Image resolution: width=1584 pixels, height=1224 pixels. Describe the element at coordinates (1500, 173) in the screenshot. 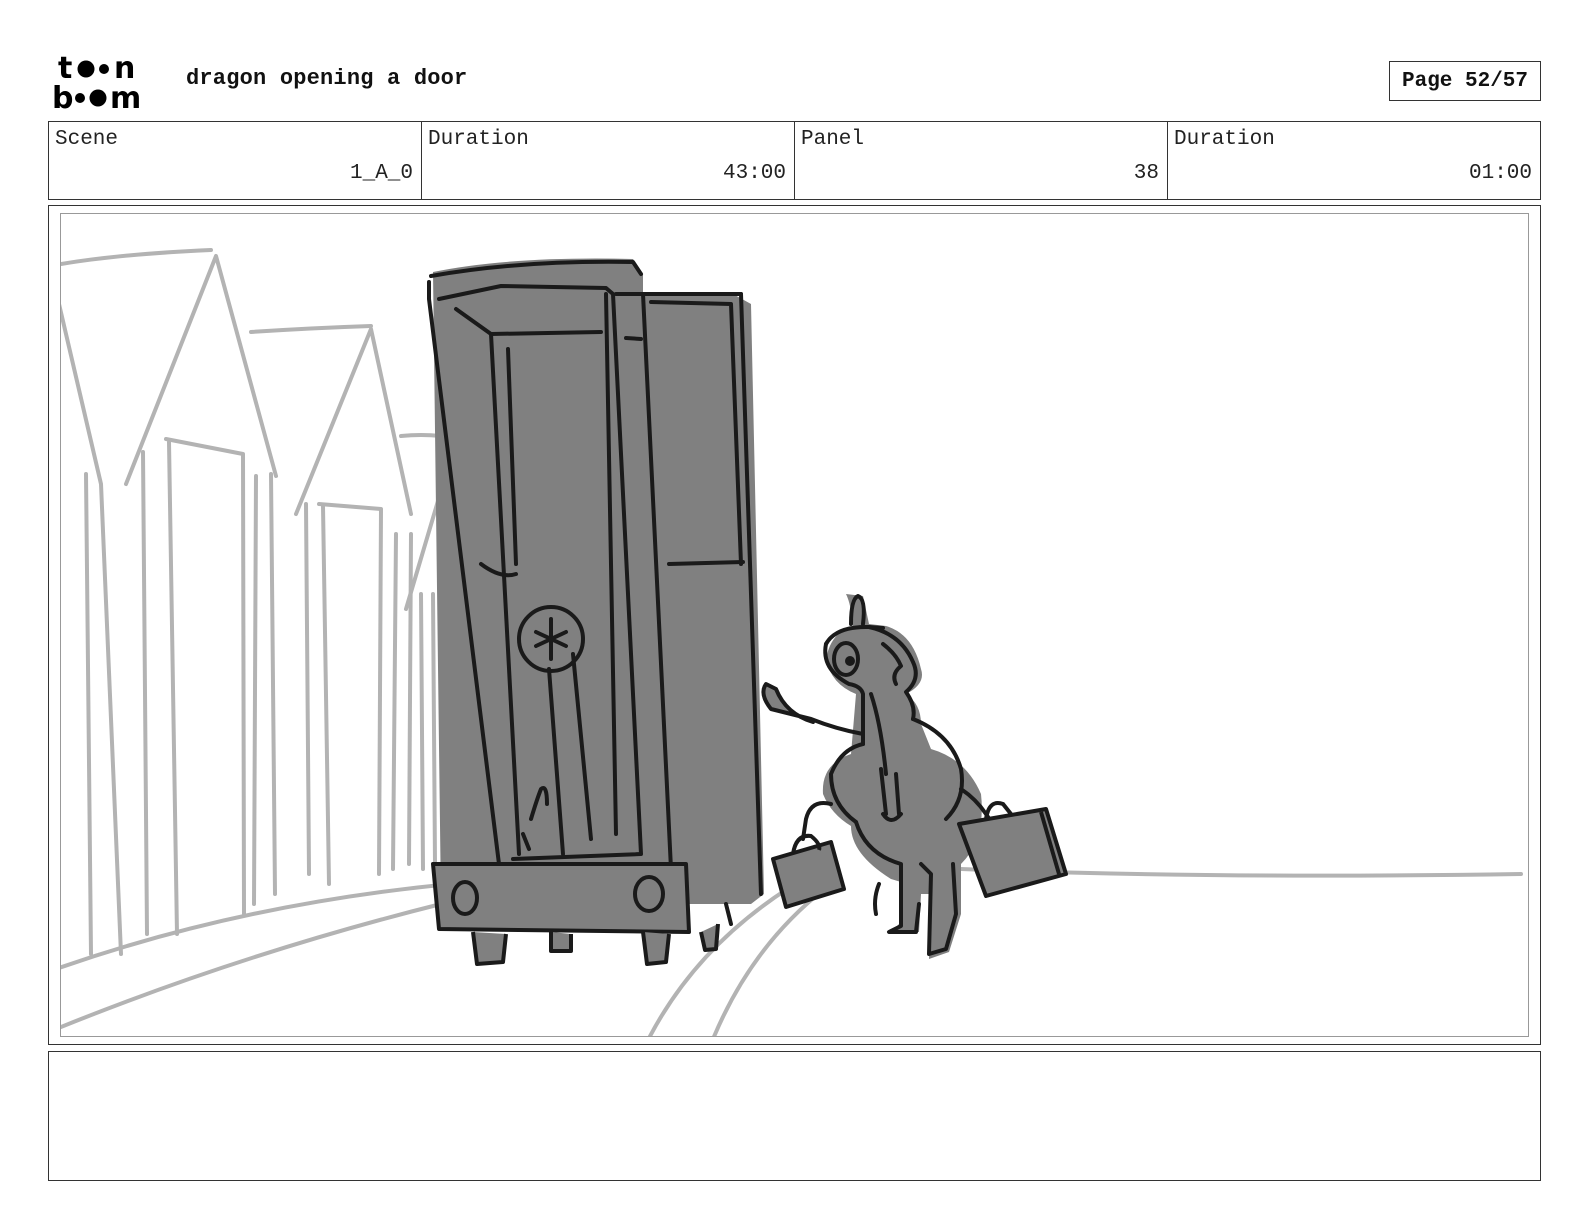

I see `panel-duration-value: 01:00` at that location.